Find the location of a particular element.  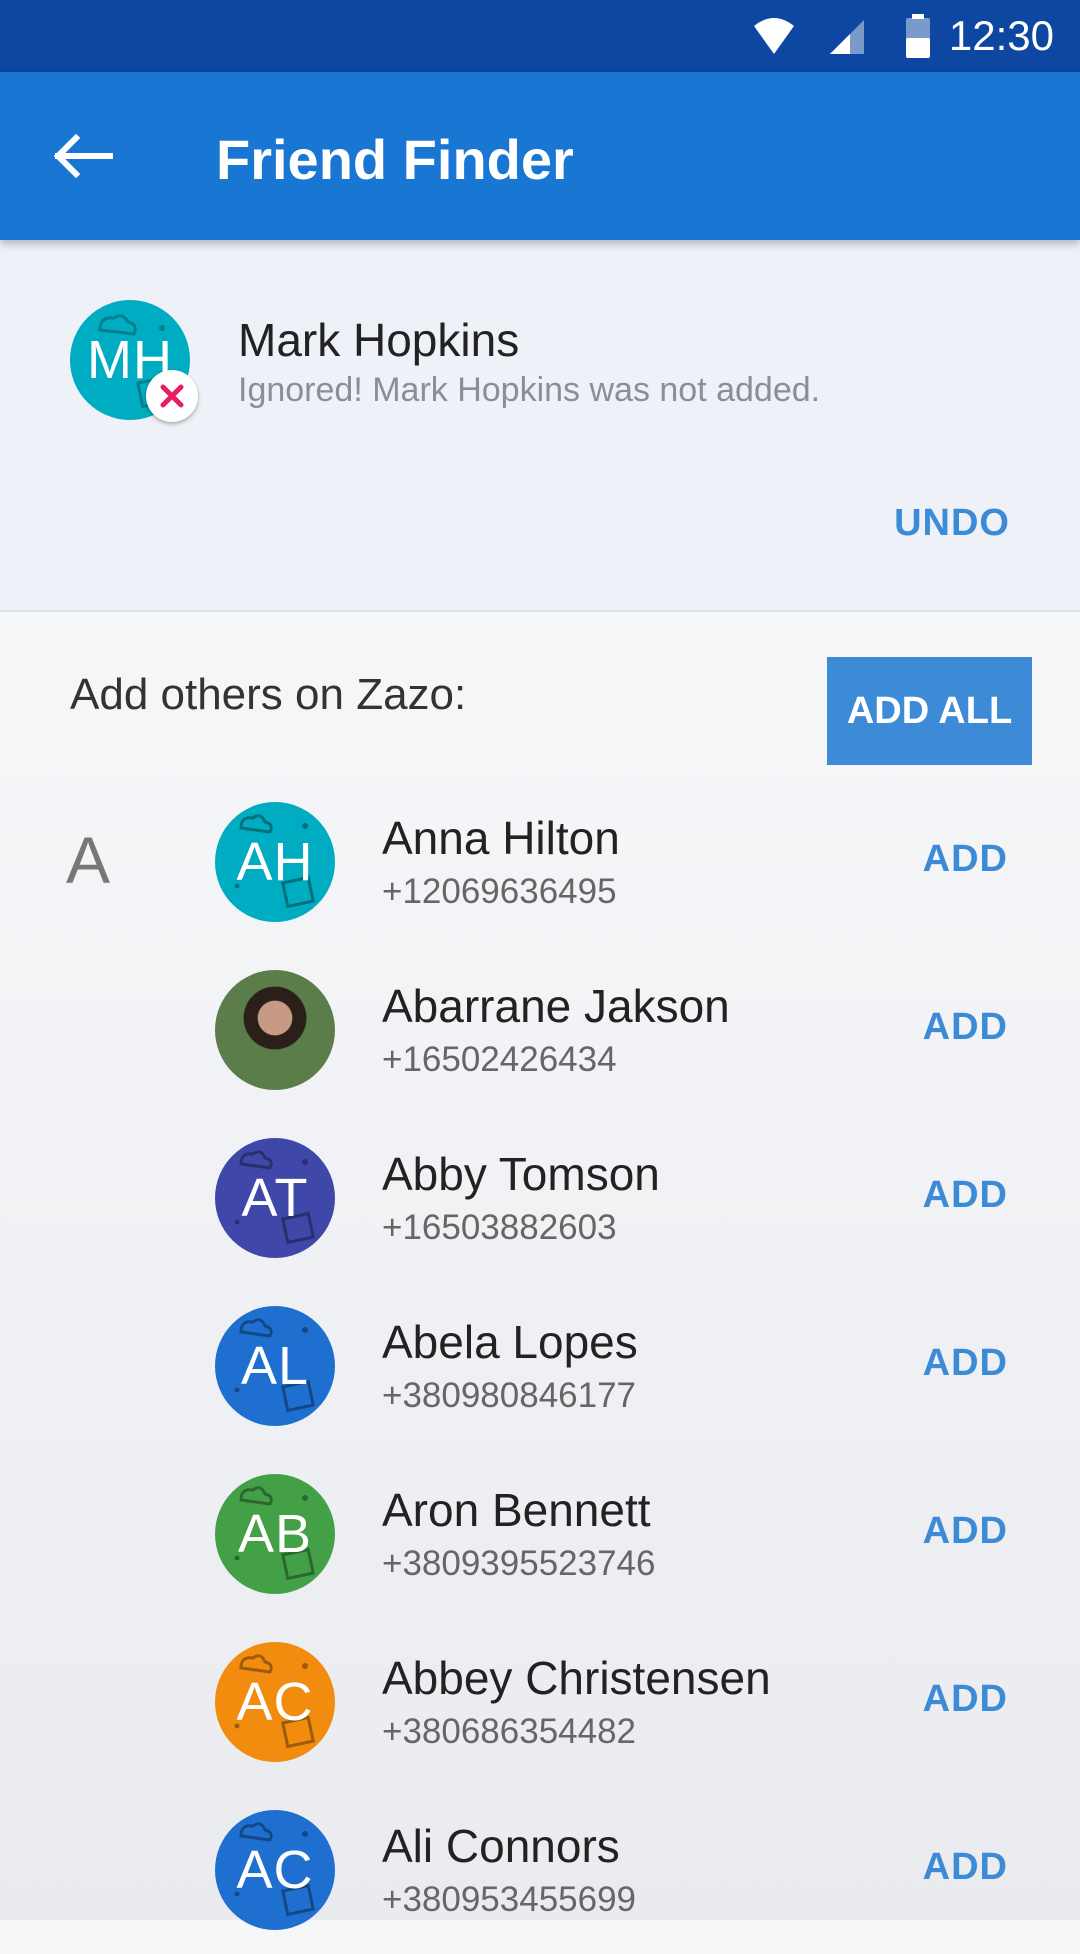

avatar: AL is located at coordinates (275, 1366).